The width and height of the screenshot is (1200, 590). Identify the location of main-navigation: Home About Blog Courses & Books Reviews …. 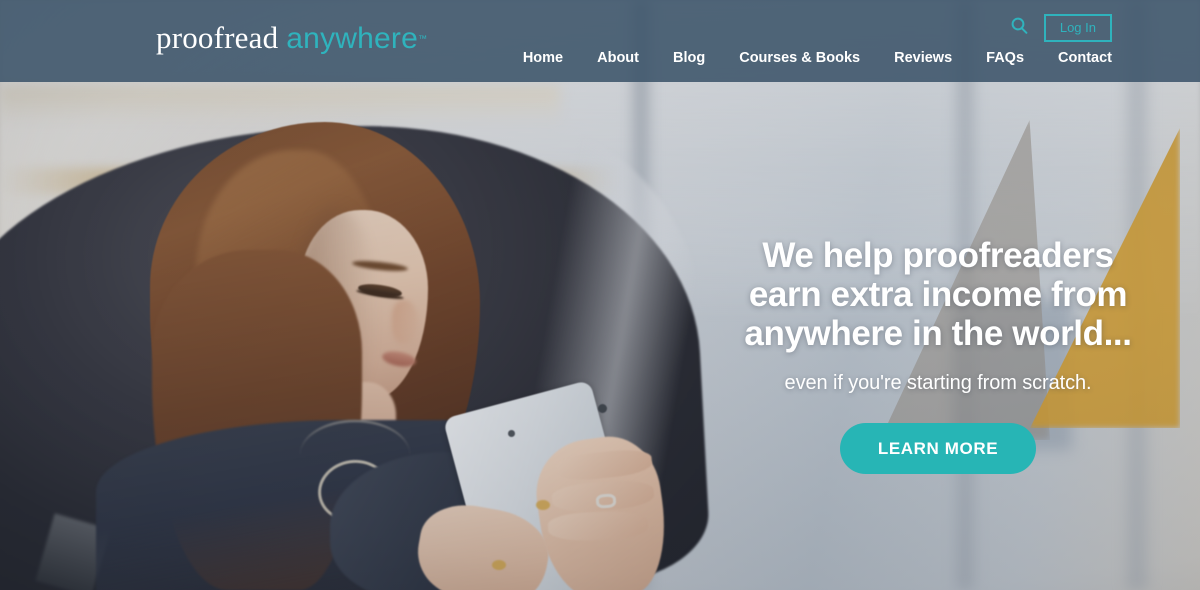
(817, 58).